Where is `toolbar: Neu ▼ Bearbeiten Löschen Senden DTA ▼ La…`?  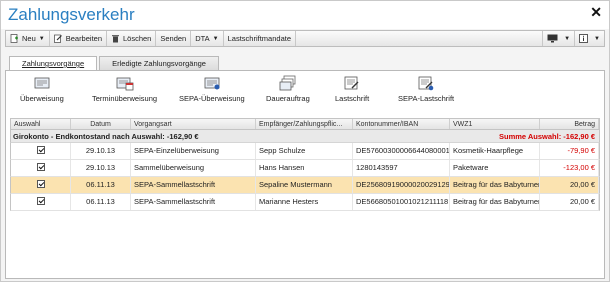 toolbar: Neu ▼ Bearbeiten Löschen Senden DTA ▼ La… is located at coordinates (305, 38).